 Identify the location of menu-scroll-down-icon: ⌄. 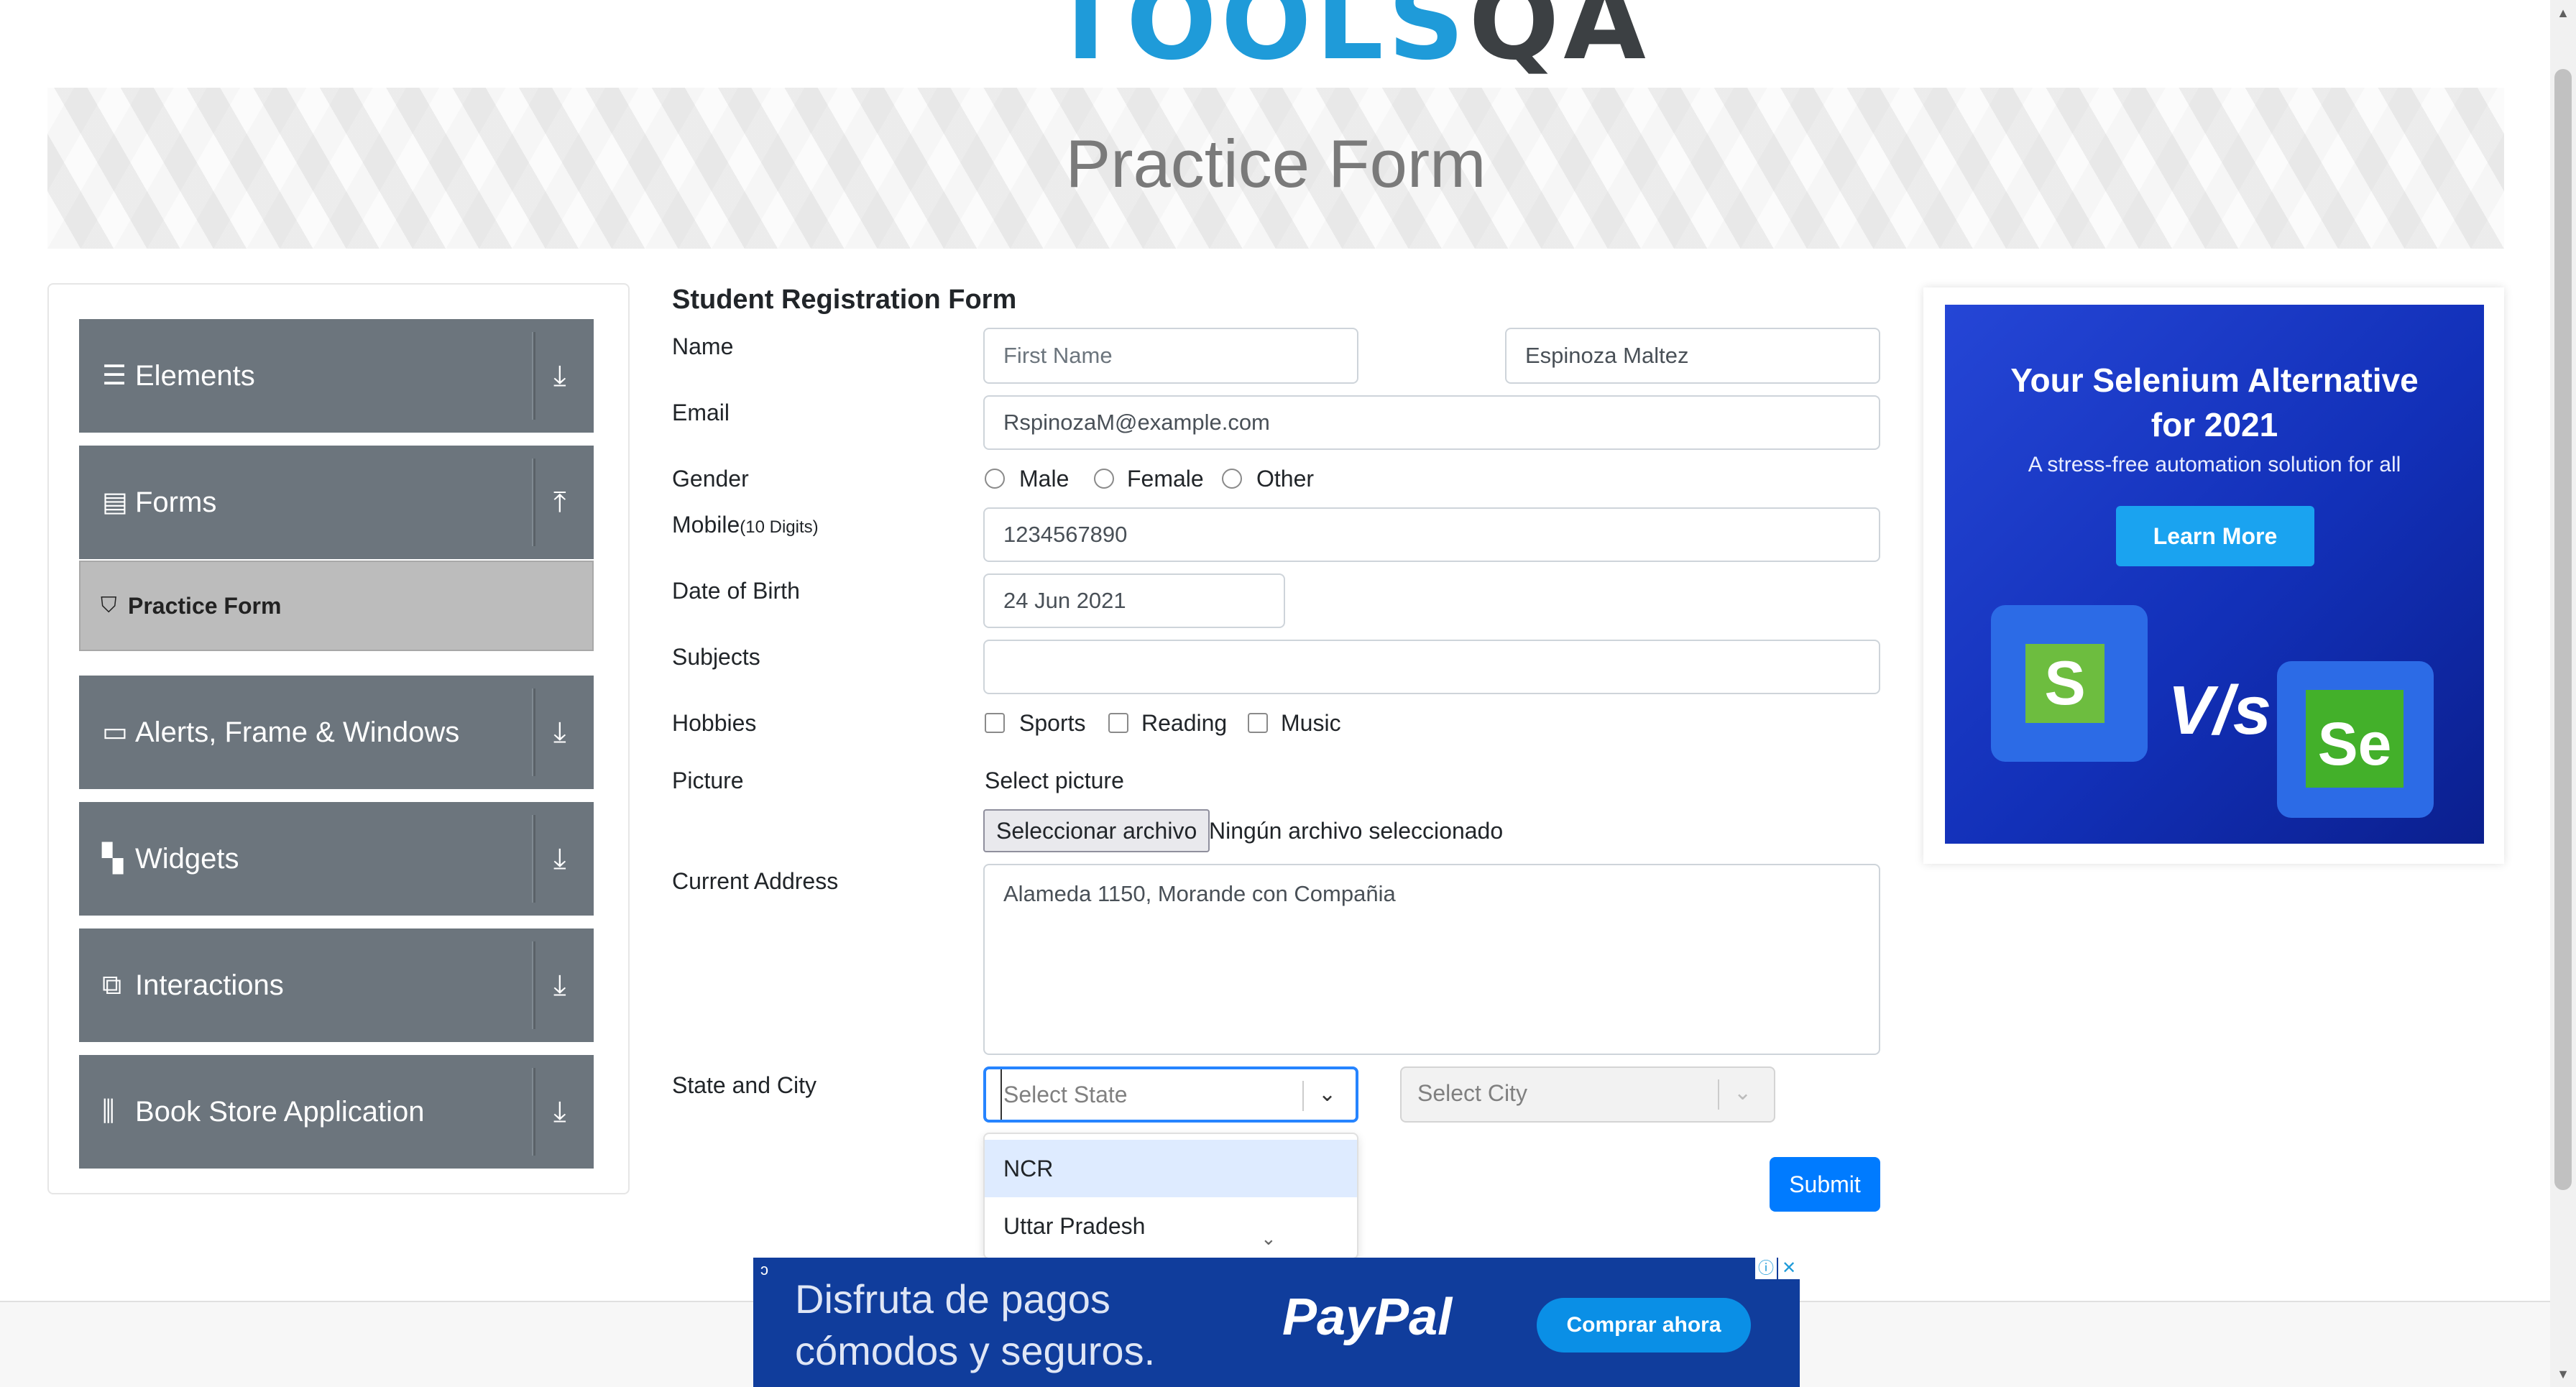
(1268, 1238).